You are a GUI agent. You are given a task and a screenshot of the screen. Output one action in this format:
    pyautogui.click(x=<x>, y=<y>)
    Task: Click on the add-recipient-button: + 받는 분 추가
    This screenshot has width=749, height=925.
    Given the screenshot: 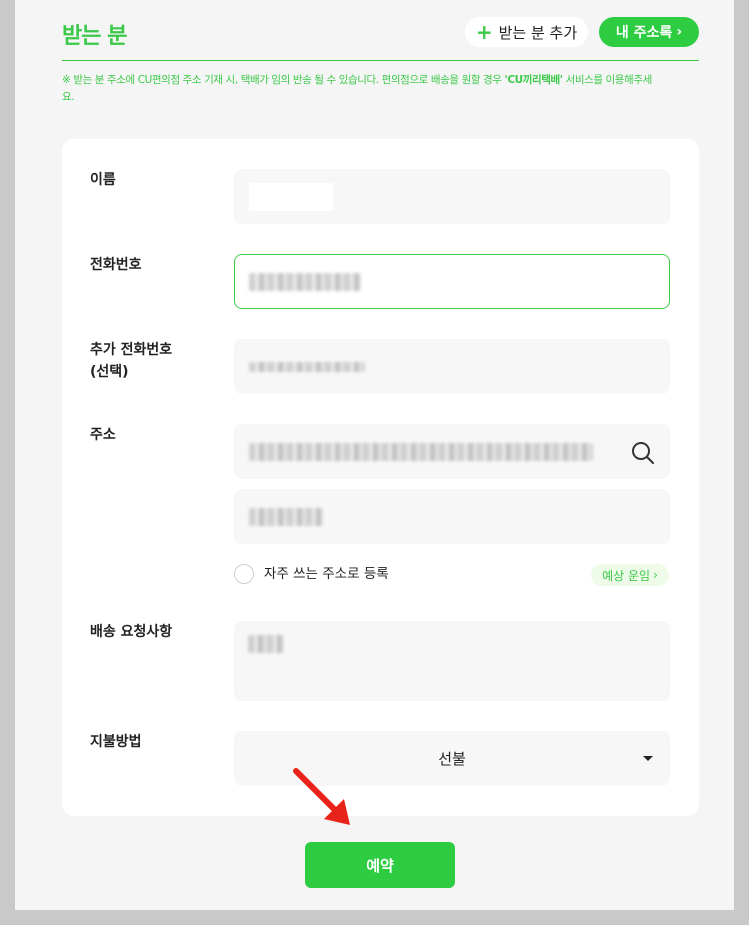 What is the action you would take?
    pyautogui.click(x=526, y=32)
    